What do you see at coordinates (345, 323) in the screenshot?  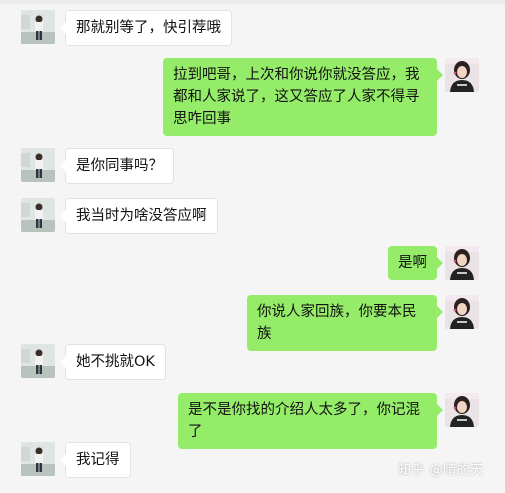 I see `sent-message-bubble: 你说人家回族，你要本民族` at bounding box center [345, 323].